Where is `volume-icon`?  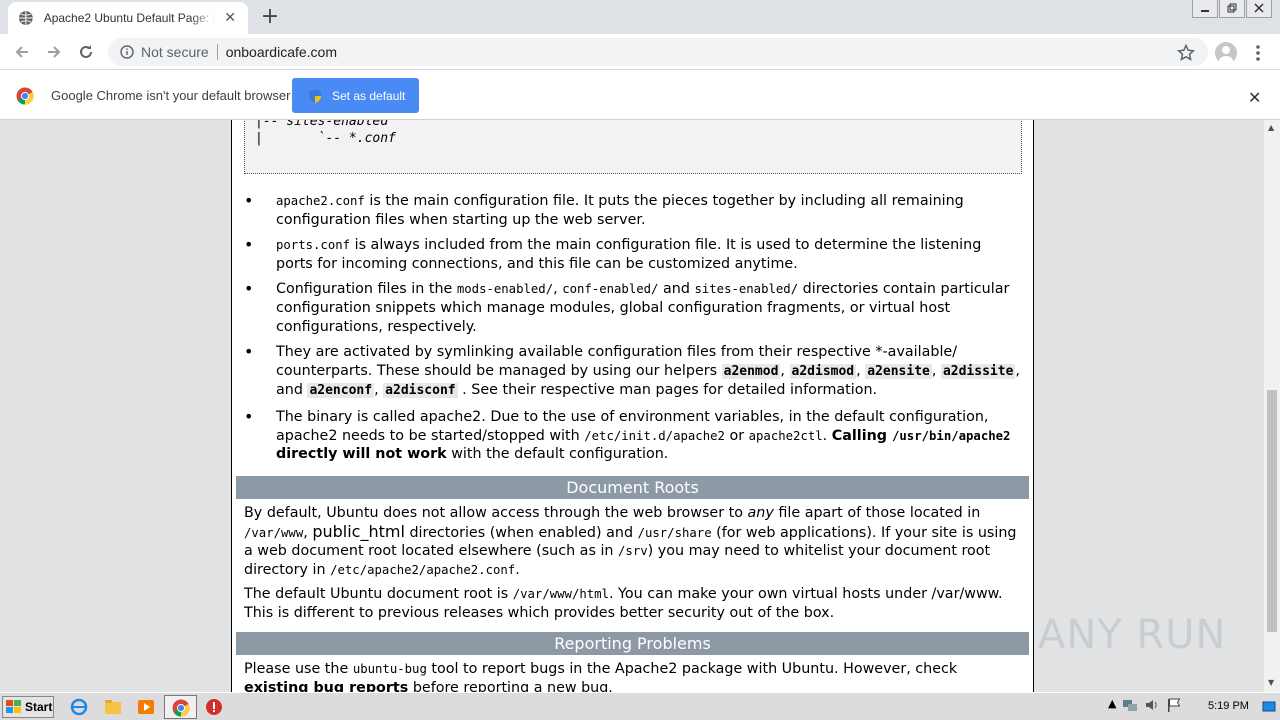
volume-icon is located at coordinates (1152, 705).